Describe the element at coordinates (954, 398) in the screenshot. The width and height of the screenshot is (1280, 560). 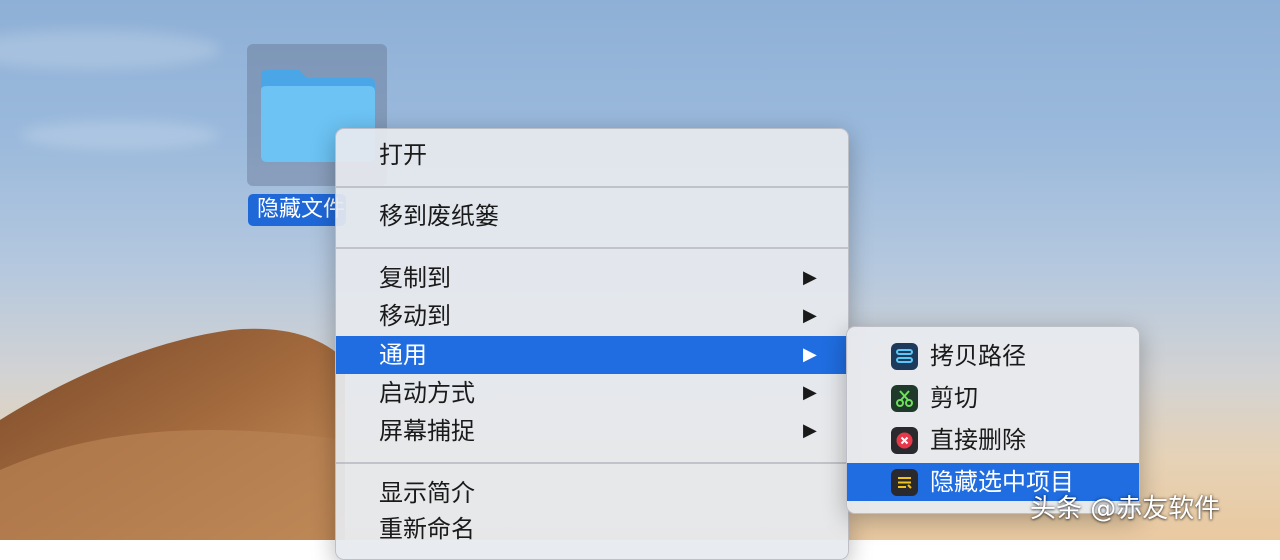
I see `submenu-item-label: 剪切` at that location.